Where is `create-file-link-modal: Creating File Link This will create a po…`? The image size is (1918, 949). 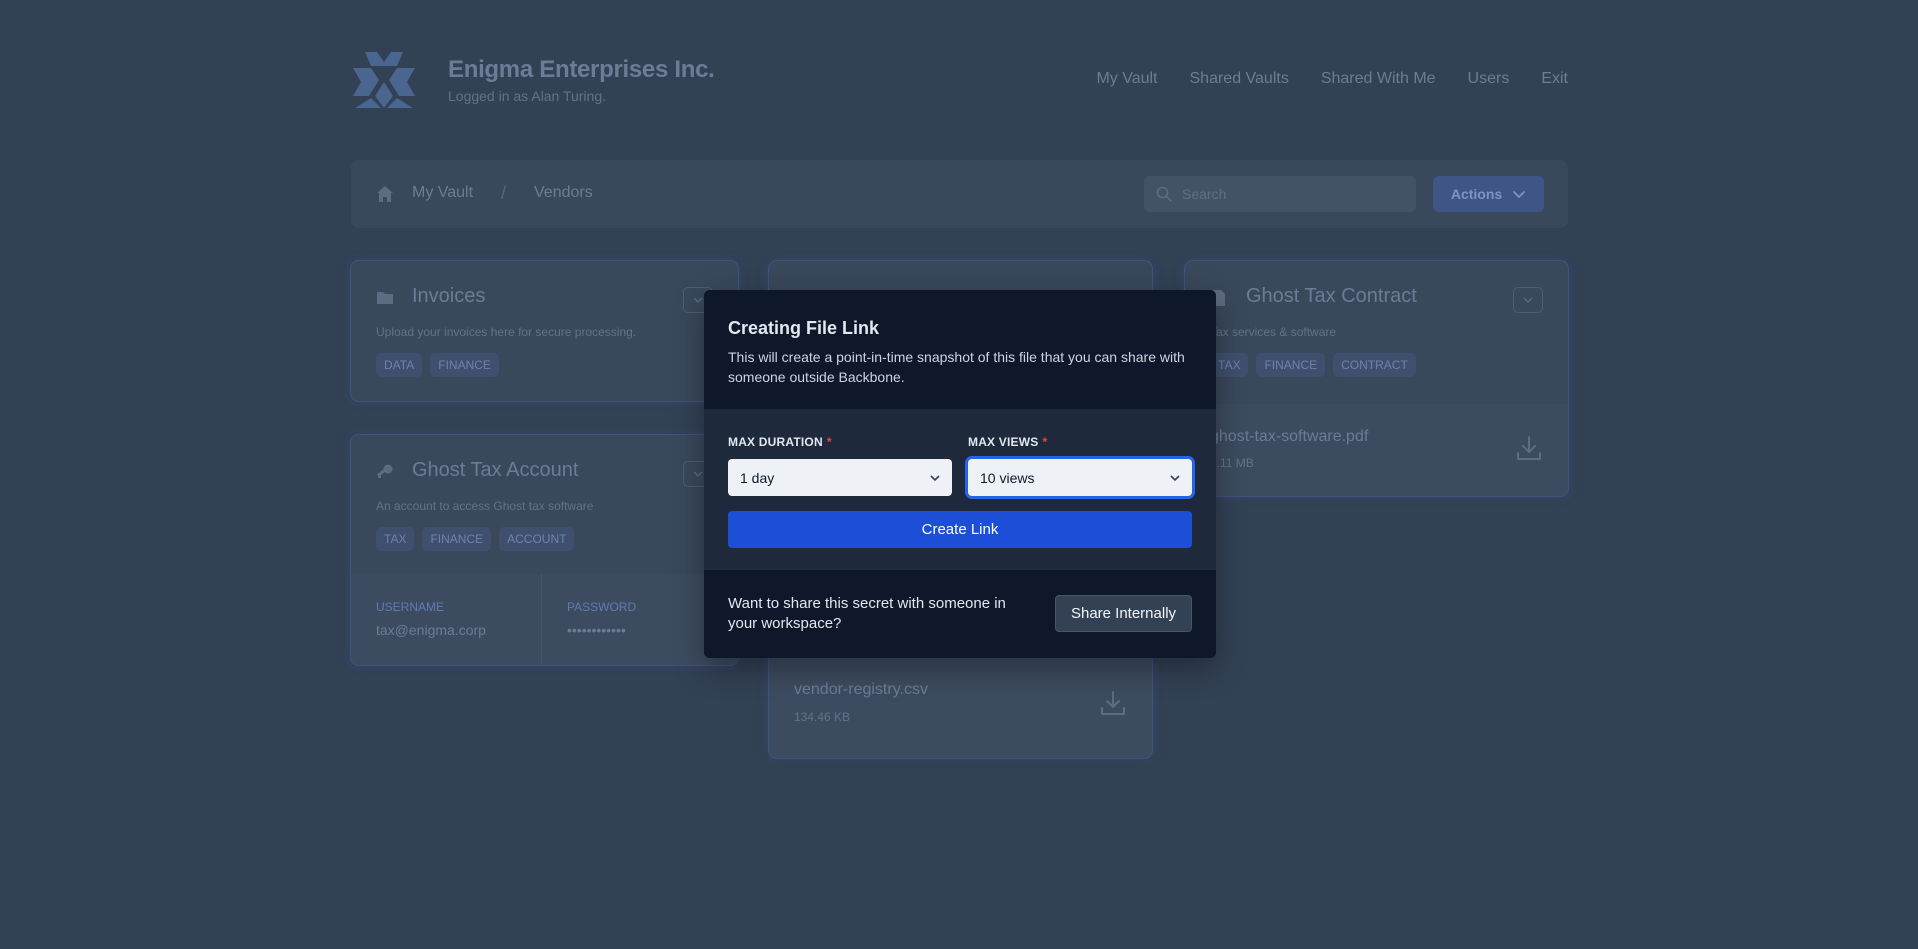
create-file-link-modal: Creating File Link This will create a po… is located at coordinates (960, 474).